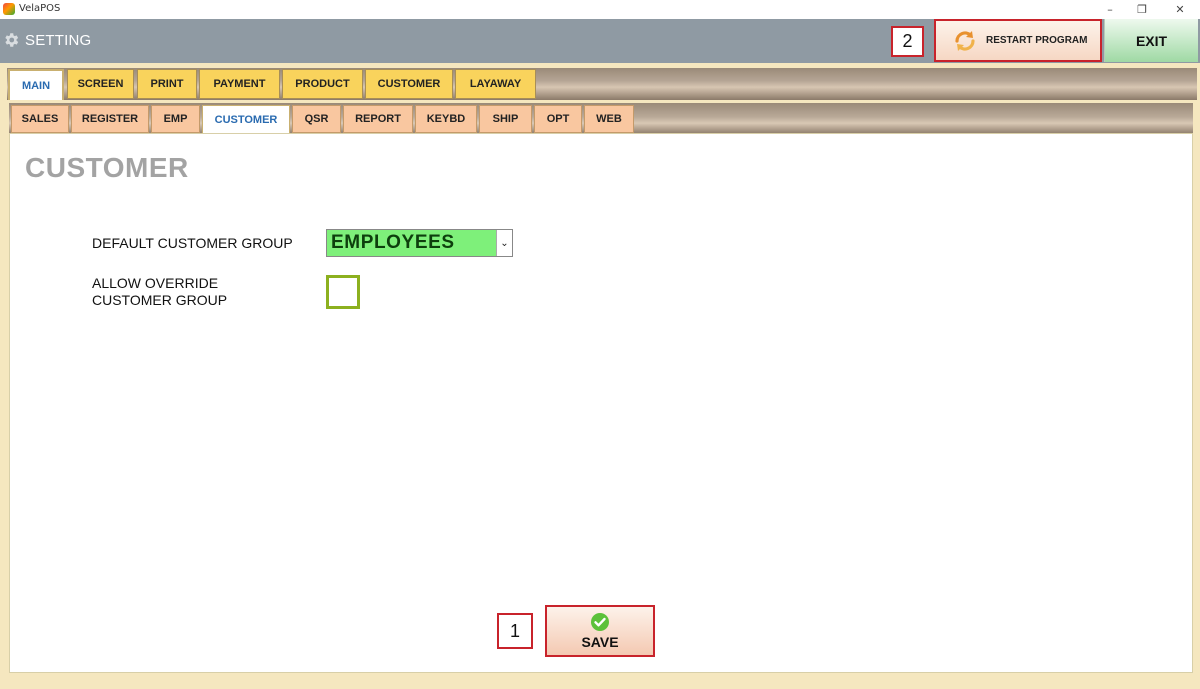  I want to click on restart-program-label: RESTART PROGRAM, so click(1037, 40).